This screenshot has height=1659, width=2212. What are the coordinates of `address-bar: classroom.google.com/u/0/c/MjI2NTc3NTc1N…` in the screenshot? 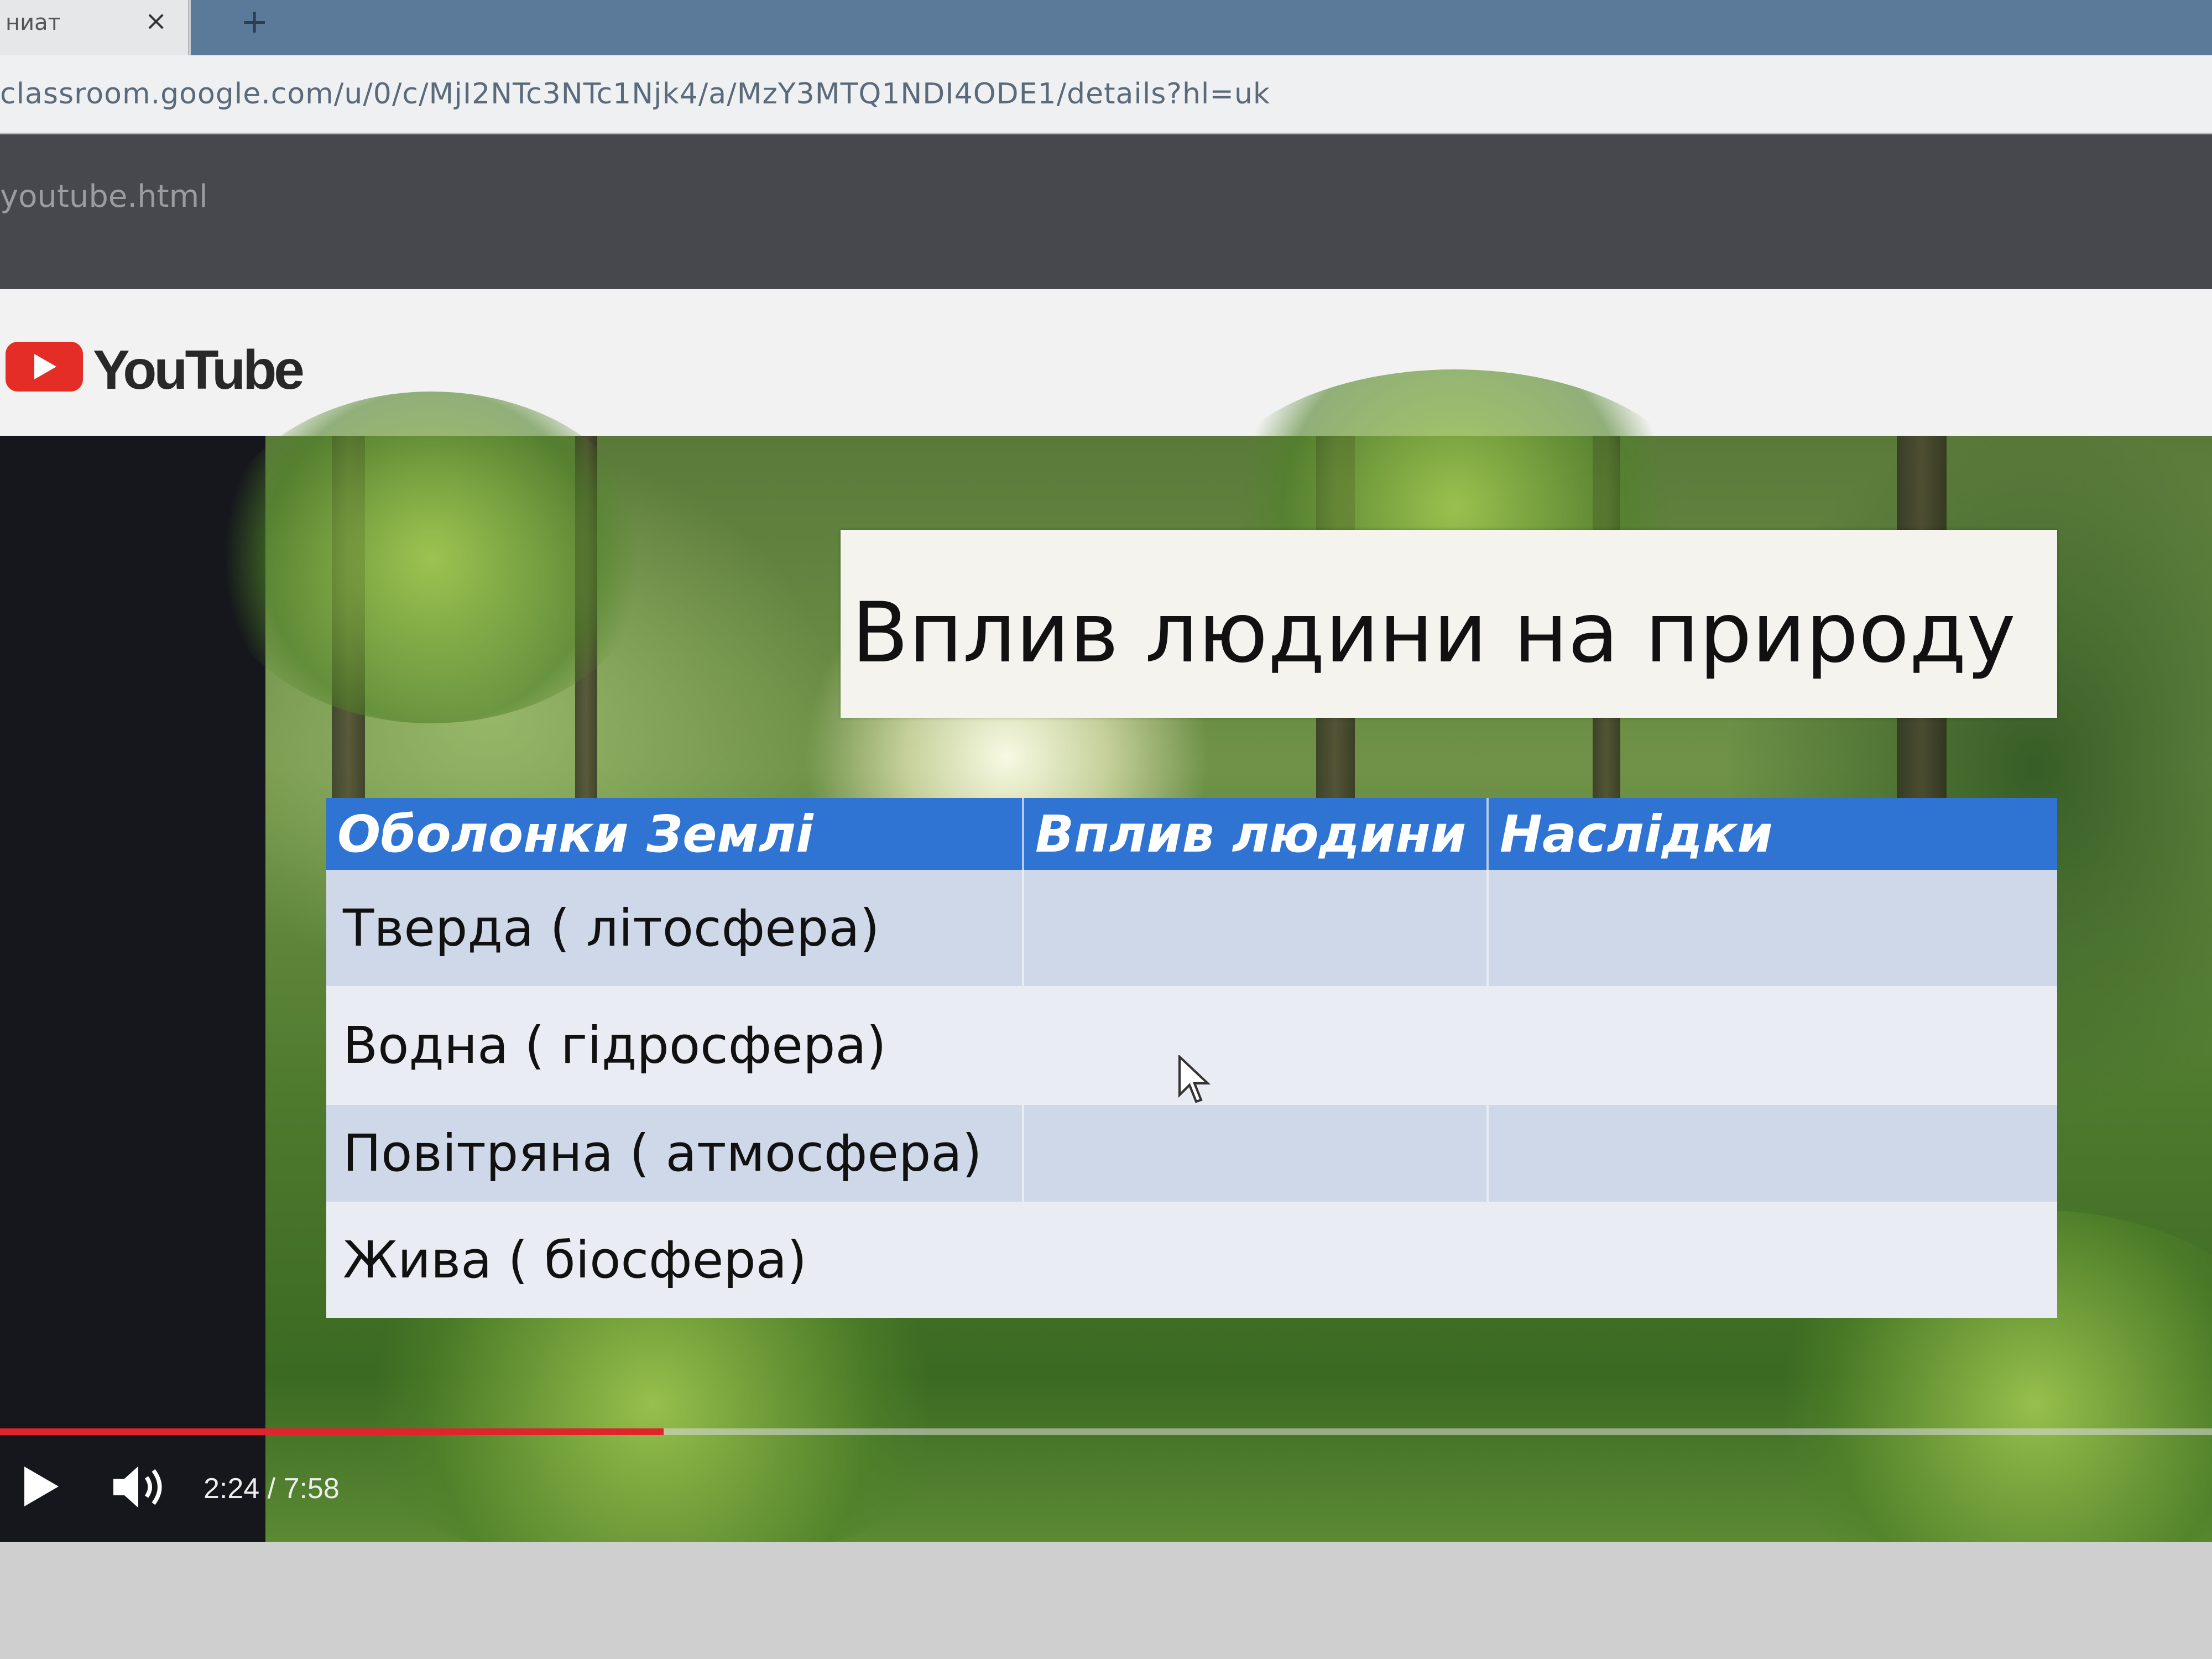 It's located at (1106, 95).